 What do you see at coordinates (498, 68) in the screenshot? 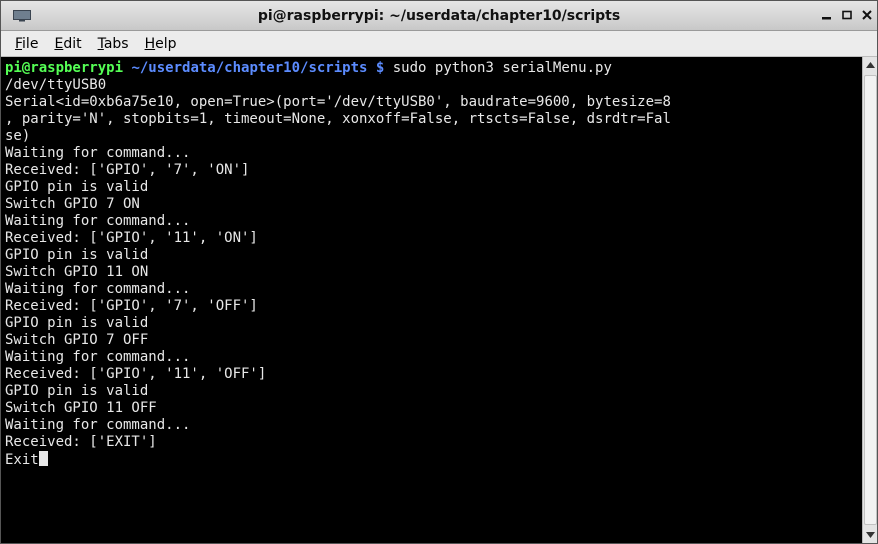
I see `command-text: sudo python3 serialMenu.py` at bounding box center [498, 68].